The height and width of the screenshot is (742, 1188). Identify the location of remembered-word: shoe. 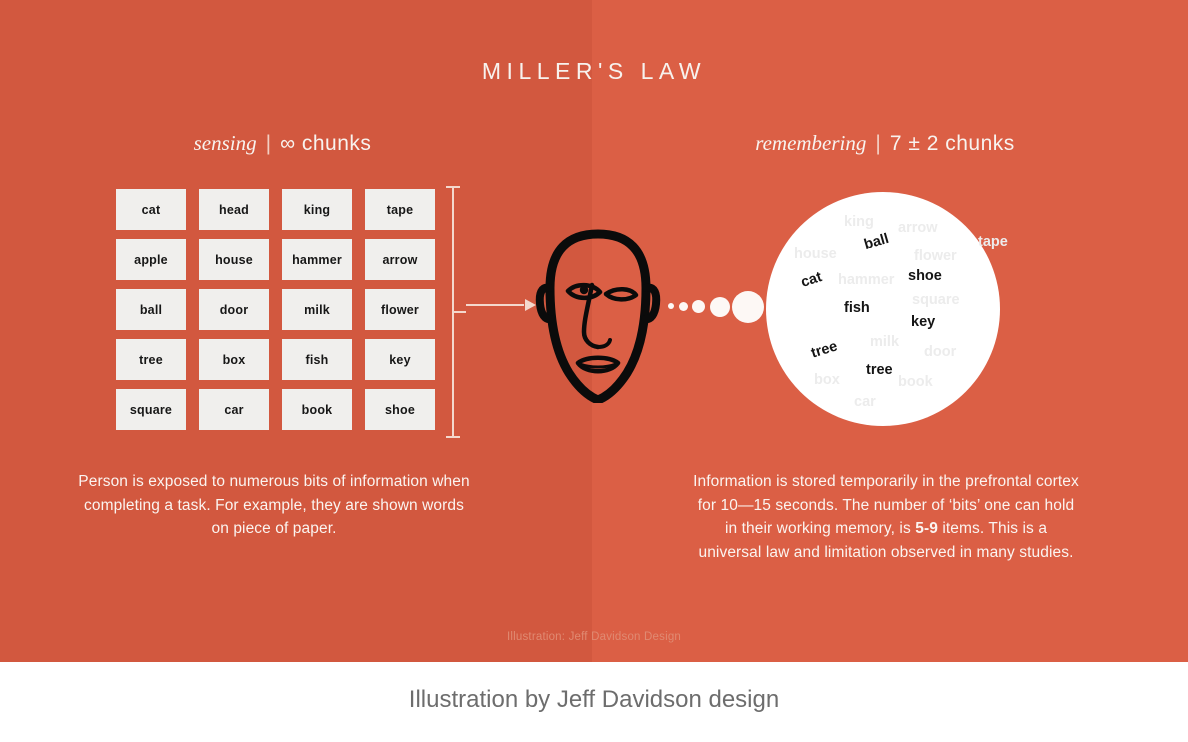
(925, 276).